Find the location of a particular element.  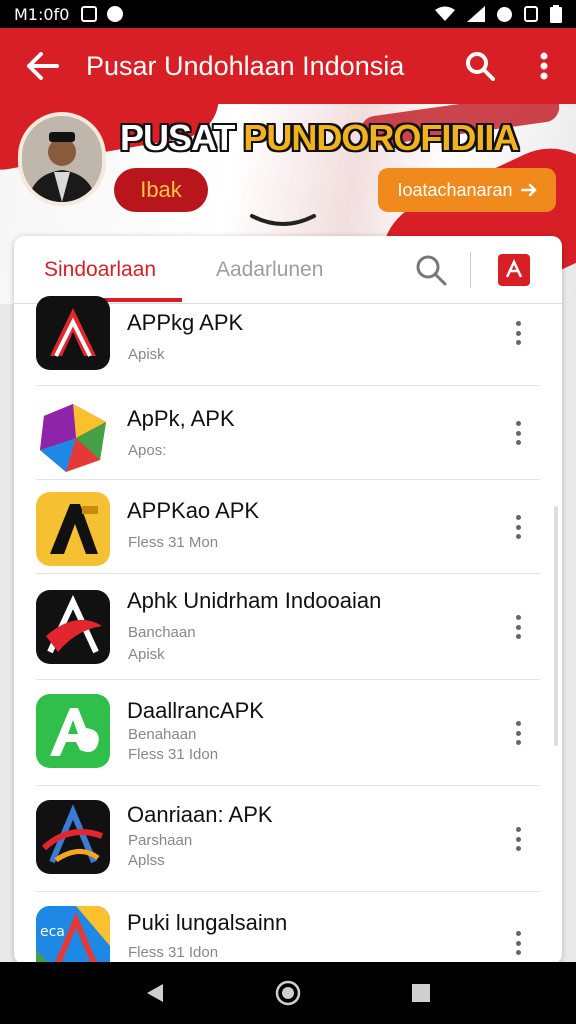

tab-bar: Sindoarlaan Aadarlunen is located at coordinates (288, 270).